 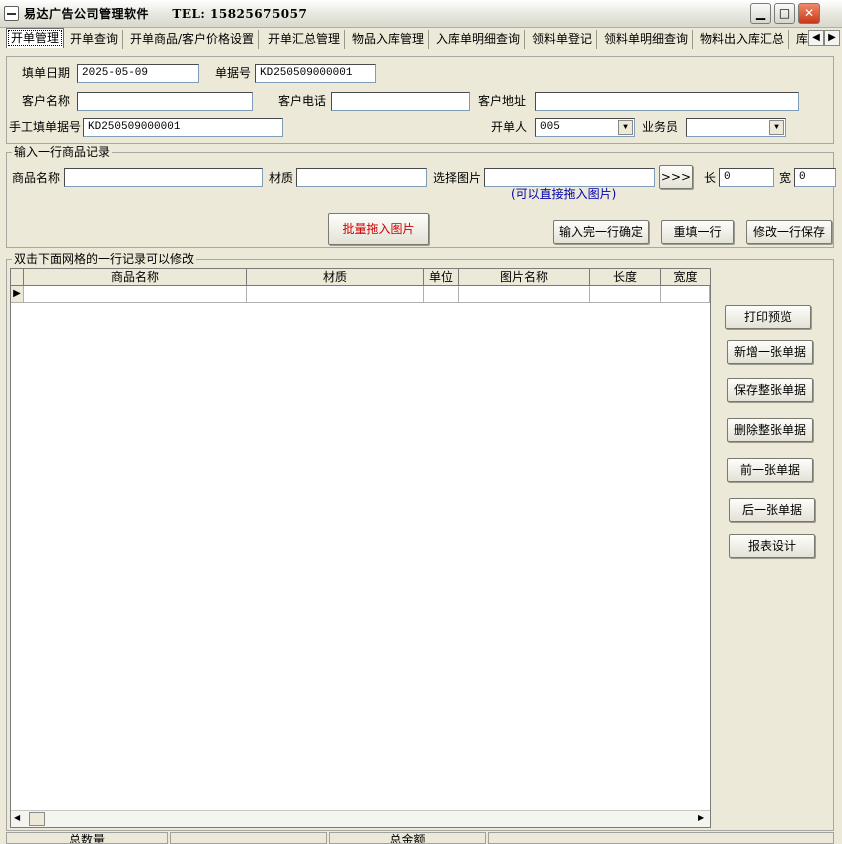 I want to click on customer-phone-label: 客户电话, so click(x=302, y=101).